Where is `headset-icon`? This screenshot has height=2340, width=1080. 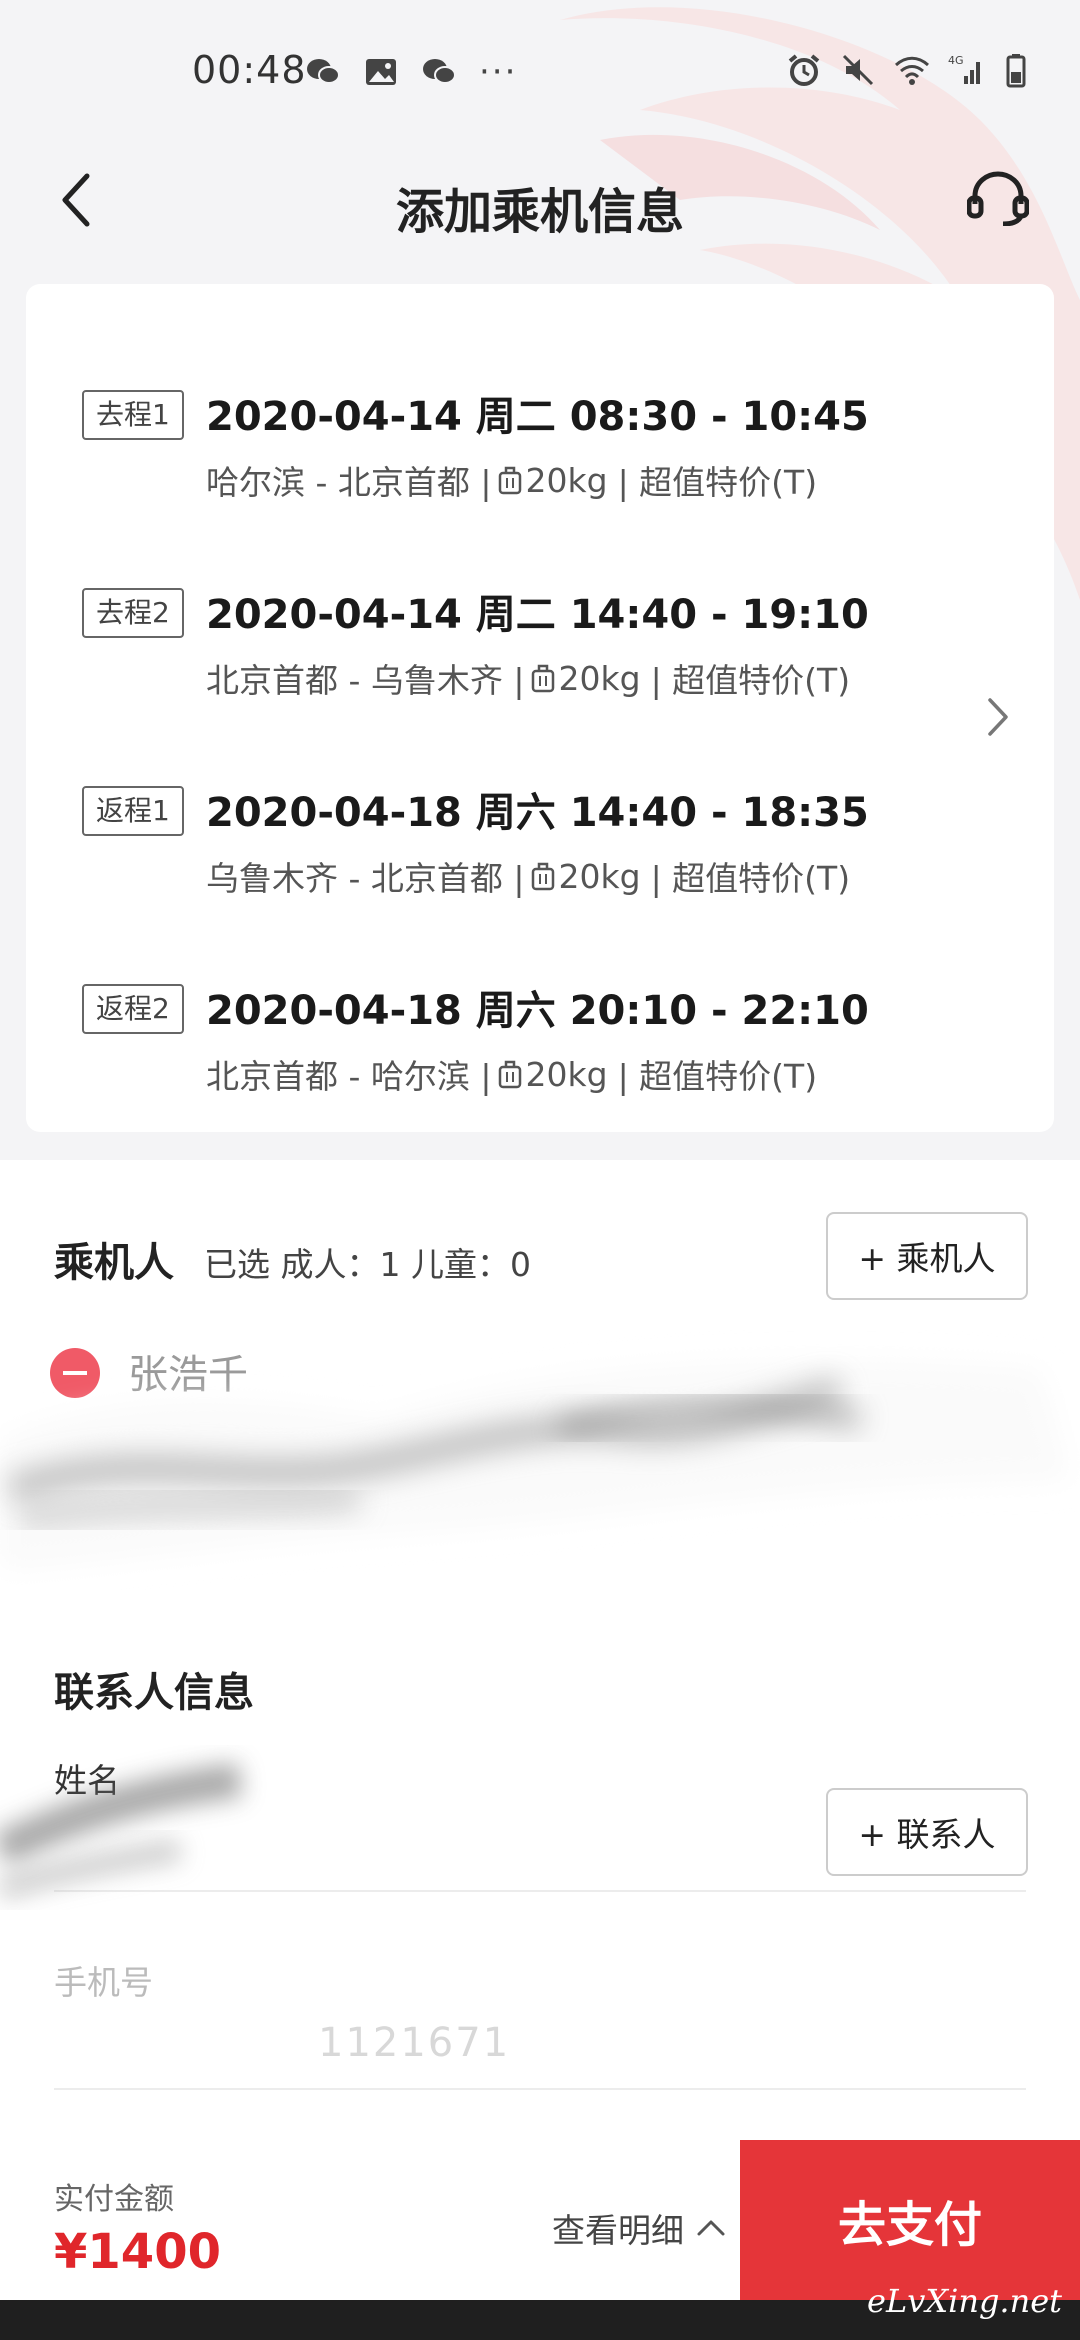 headset-icon is located at coordinates (998, 198).